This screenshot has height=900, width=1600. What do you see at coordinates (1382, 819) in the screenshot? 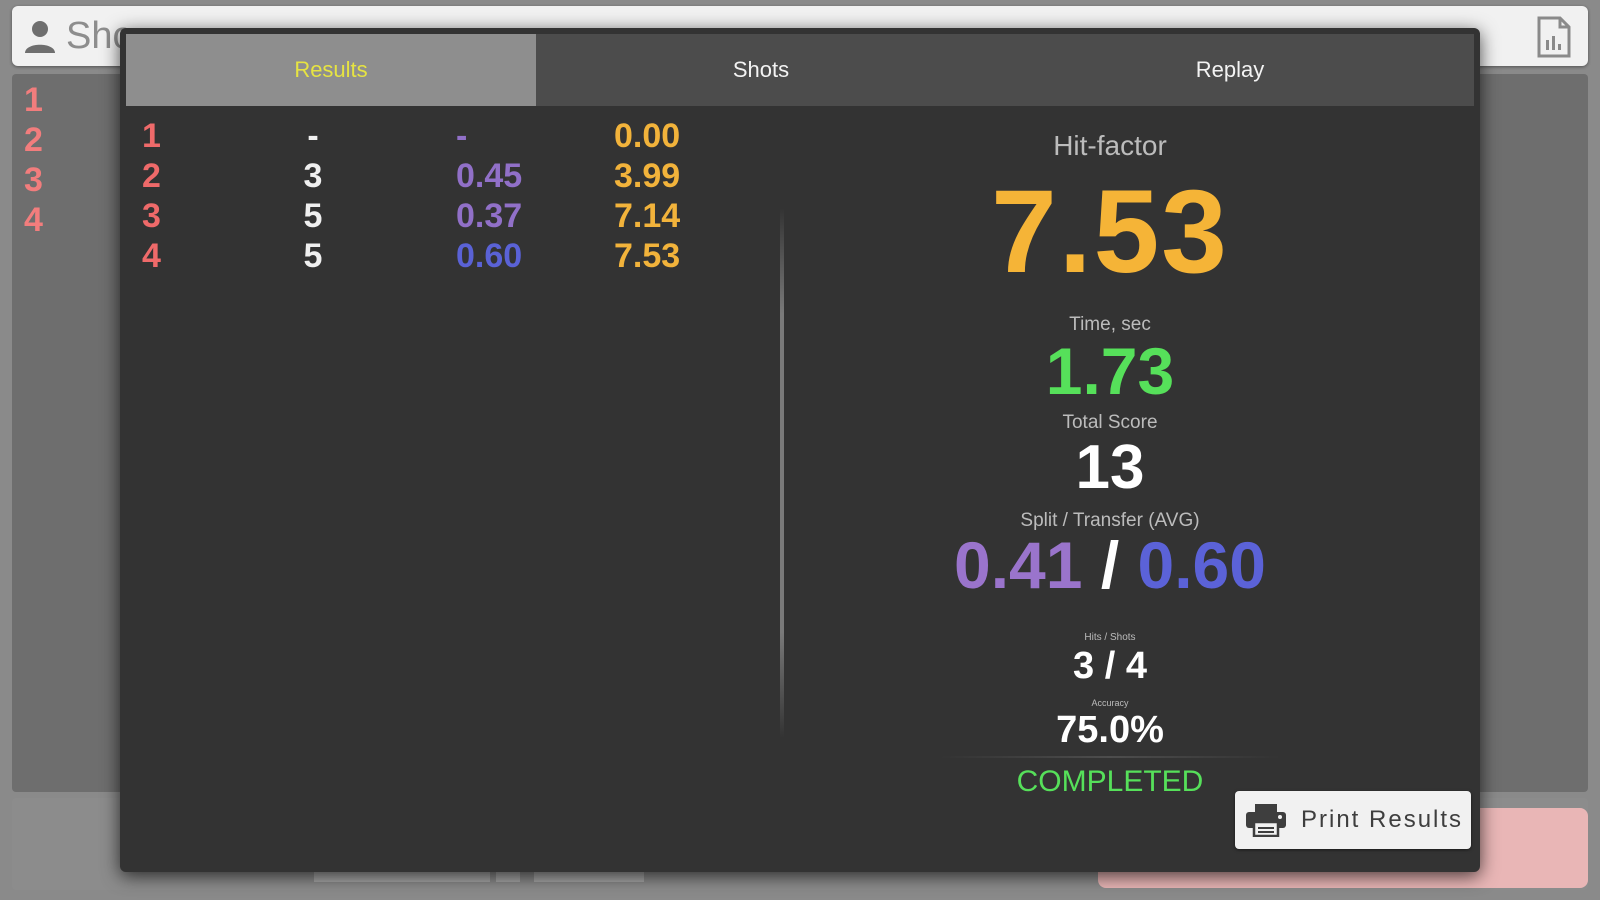
I see `print-results-label: Print Results` at bounding box center [1382, 819].